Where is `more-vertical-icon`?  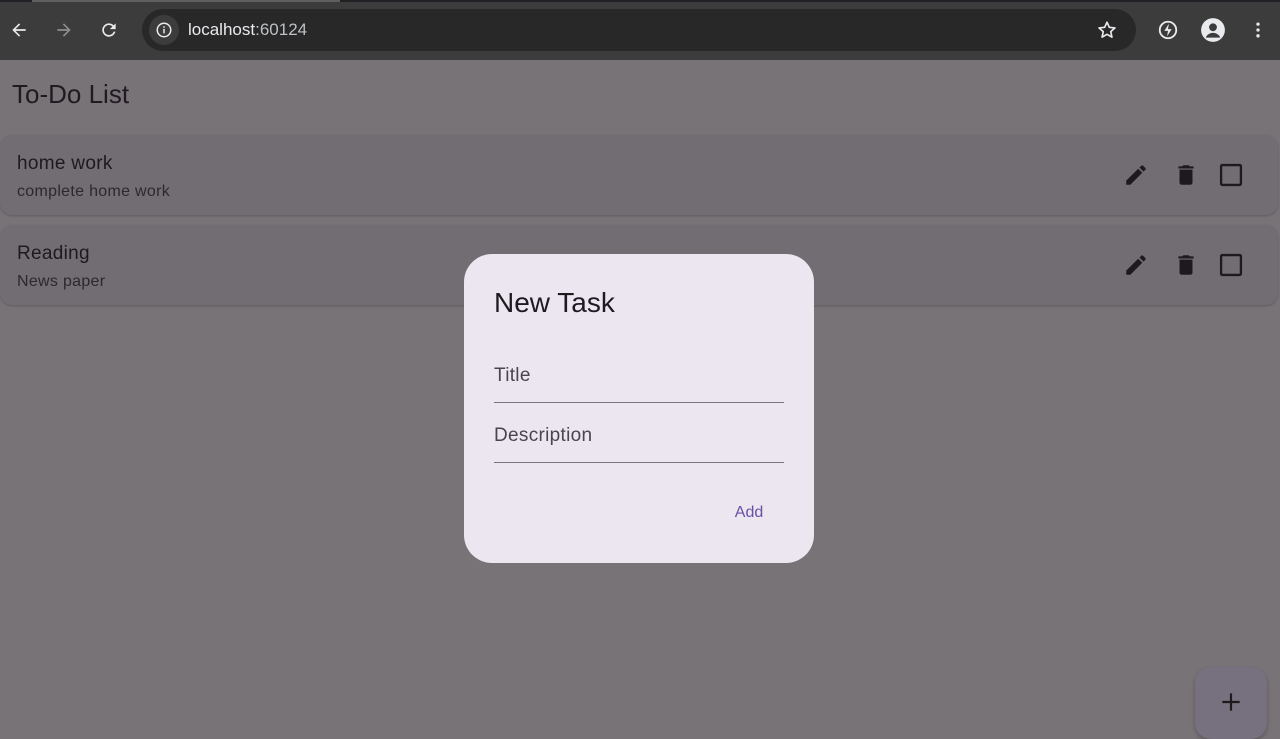 more-vertical-icon is located at coordinates (1258, 30).